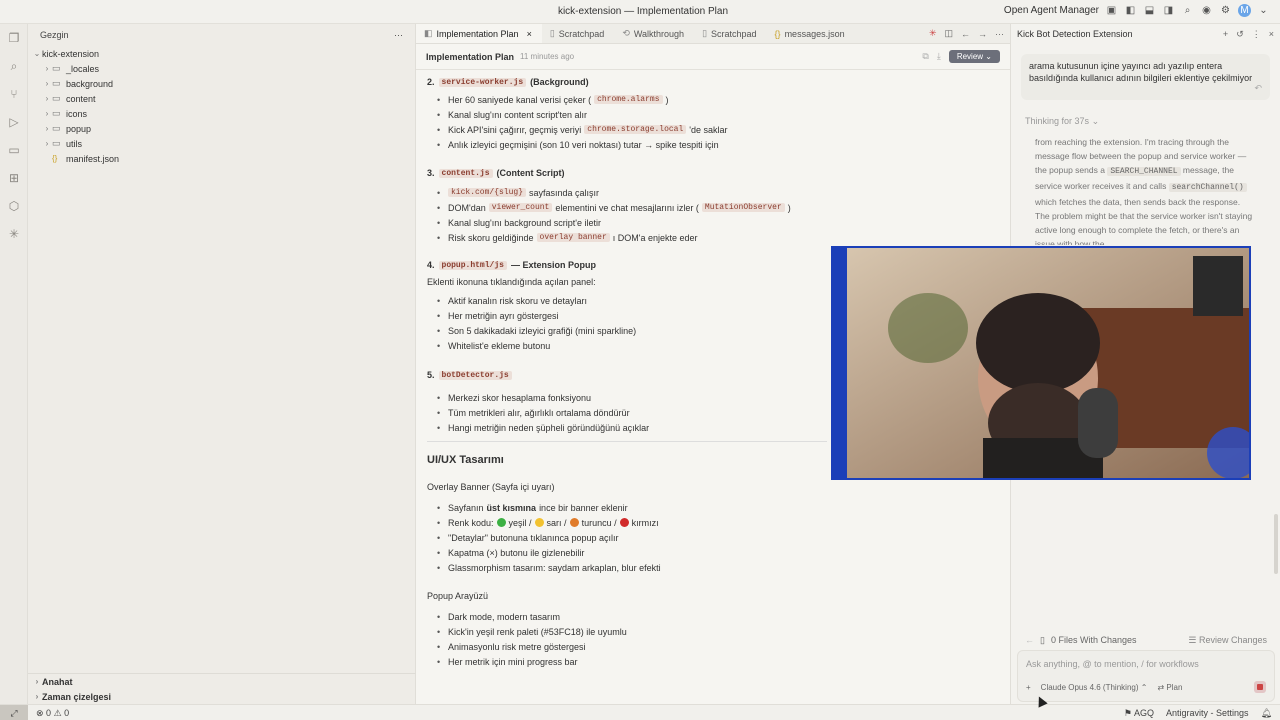 The image size is (1280, 720). I want to click on avatar: M, so click(1244, 10).